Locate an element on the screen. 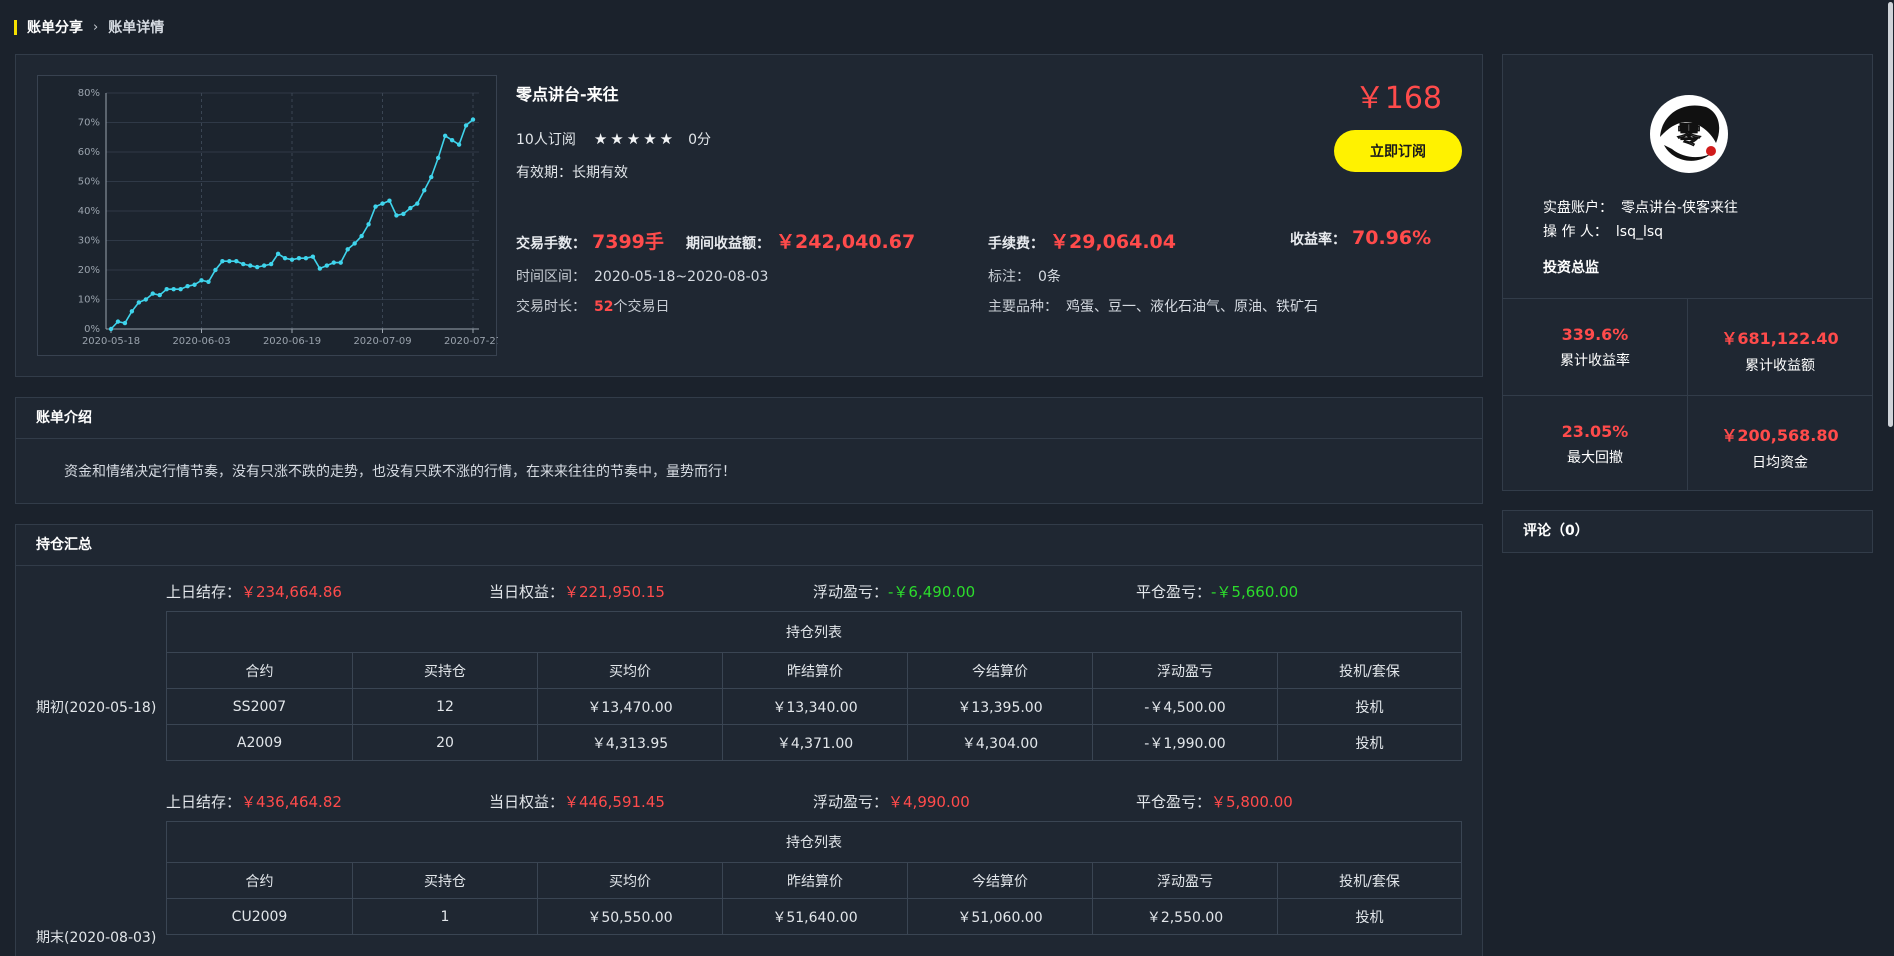  table-cell: ￥50,550.00 is located at coordinates (630, 916).